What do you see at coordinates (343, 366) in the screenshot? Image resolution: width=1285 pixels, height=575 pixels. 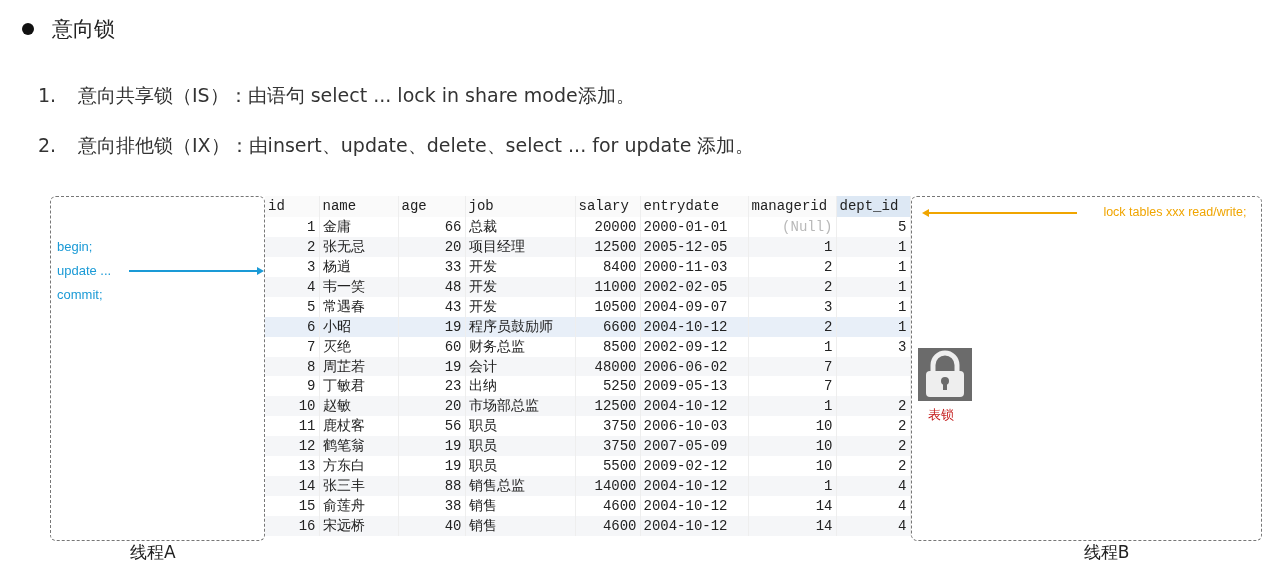 I see `table-cell: 周芷若` at bounding box center [343, 366].